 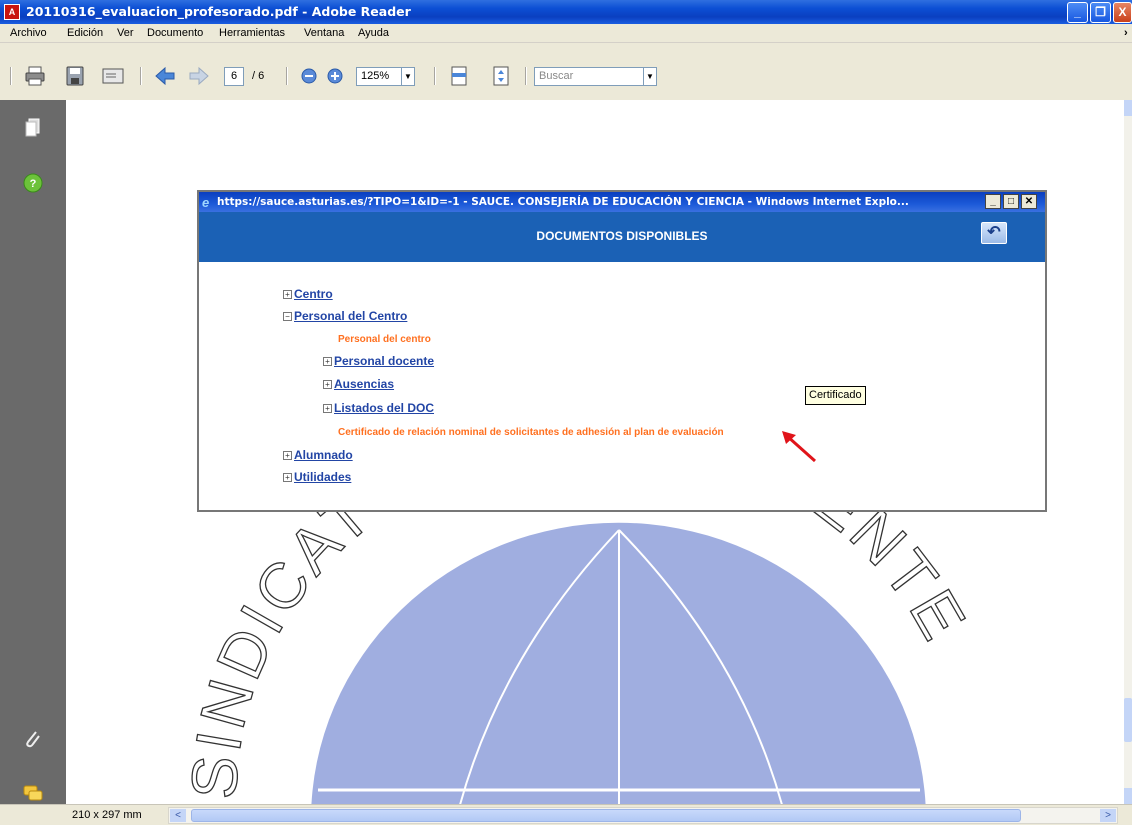 I want to click on fit-width-icon, so click(x=459, y=76).